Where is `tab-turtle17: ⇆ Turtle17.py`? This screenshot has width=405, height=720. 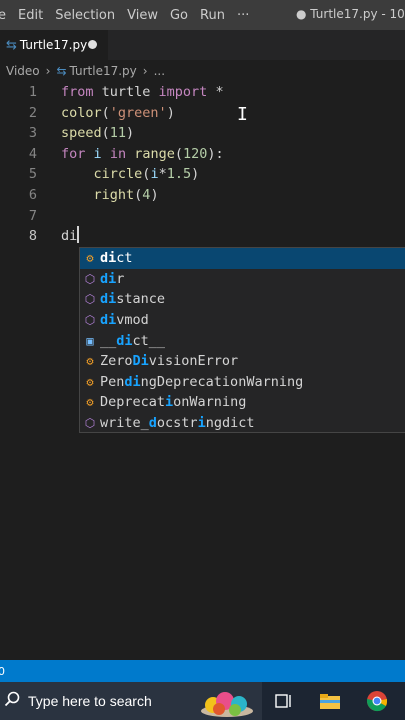 tab-turtle17: ⇆ Turtle17.py is located at coordinates (54, 45).